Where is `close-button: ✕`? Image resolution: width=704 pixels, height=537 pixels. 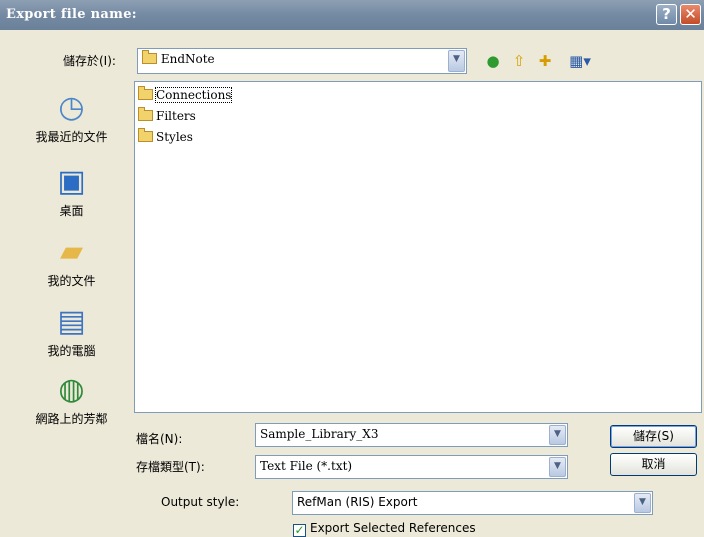 close-button: ✕ is located at coordinates (690, 14).